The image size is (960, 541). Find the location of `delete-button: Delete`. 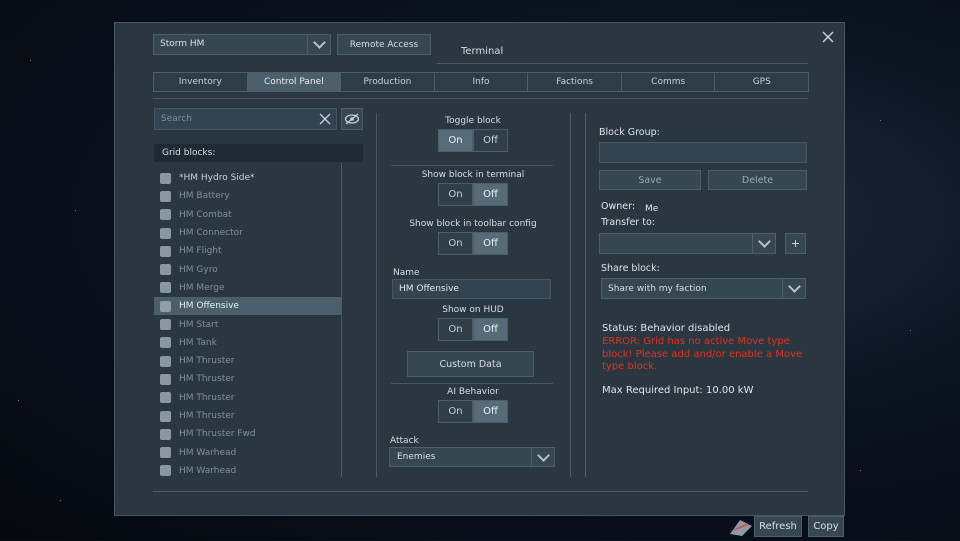

delete-button: Delete is located at coordinates (757, 180).